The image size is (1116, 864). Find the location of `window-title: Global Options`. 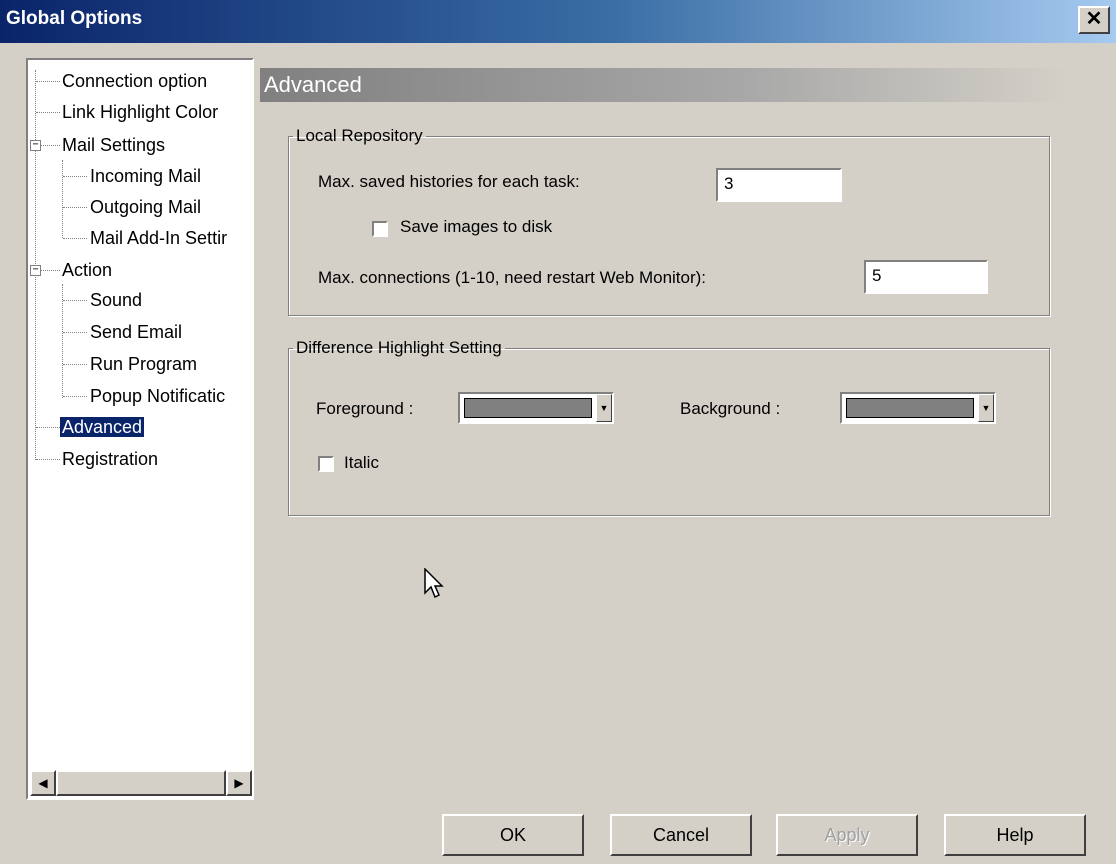

window-title: Global Options is located at coordinates (74, 18).